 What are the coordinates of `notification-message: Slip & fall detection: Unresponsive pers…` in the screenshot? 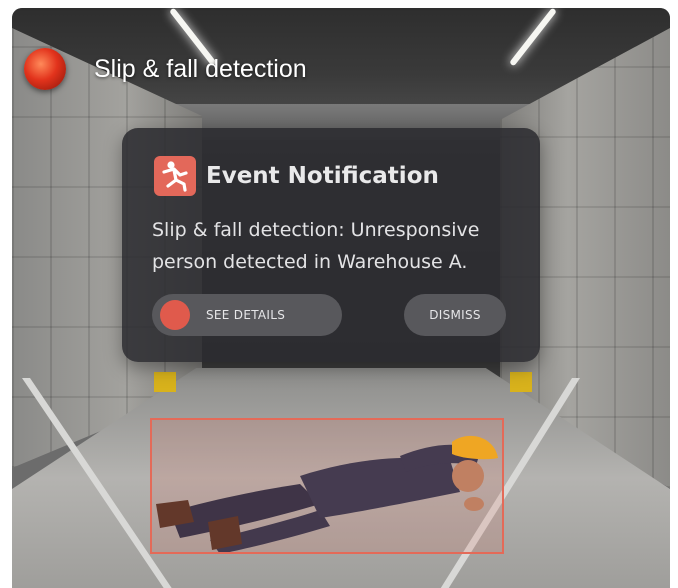 It's located at (316, 246).